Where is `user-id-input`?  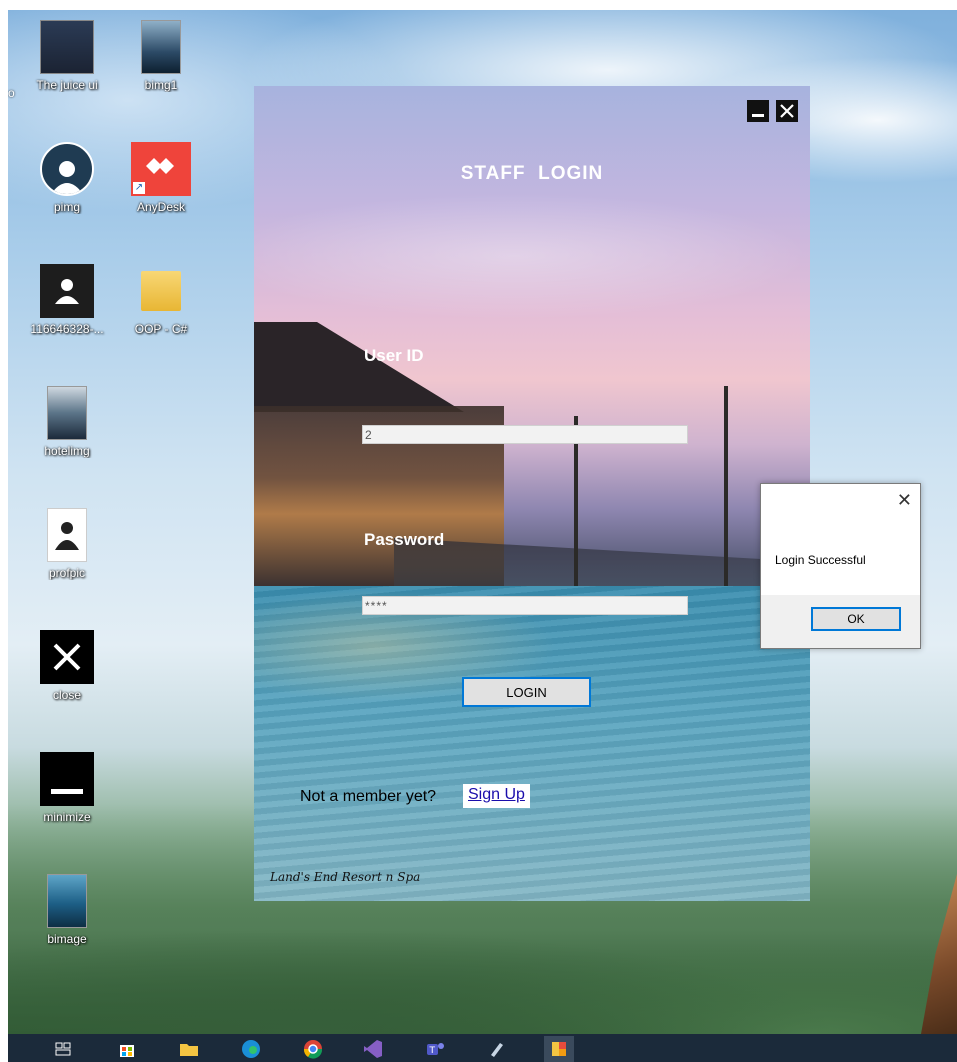 user-id-input is located at coordinates (525, 434).